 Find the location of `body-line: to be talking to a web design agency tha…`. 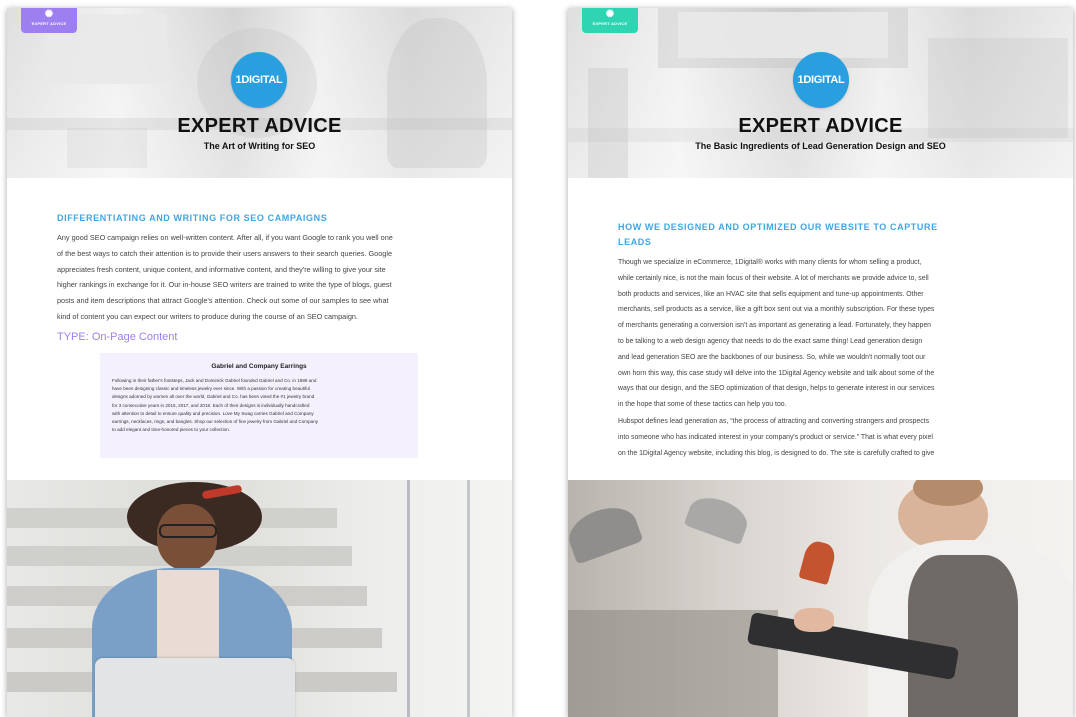

body-line: to be talking to a web design agency tha… is located at coordinates (770, 341).